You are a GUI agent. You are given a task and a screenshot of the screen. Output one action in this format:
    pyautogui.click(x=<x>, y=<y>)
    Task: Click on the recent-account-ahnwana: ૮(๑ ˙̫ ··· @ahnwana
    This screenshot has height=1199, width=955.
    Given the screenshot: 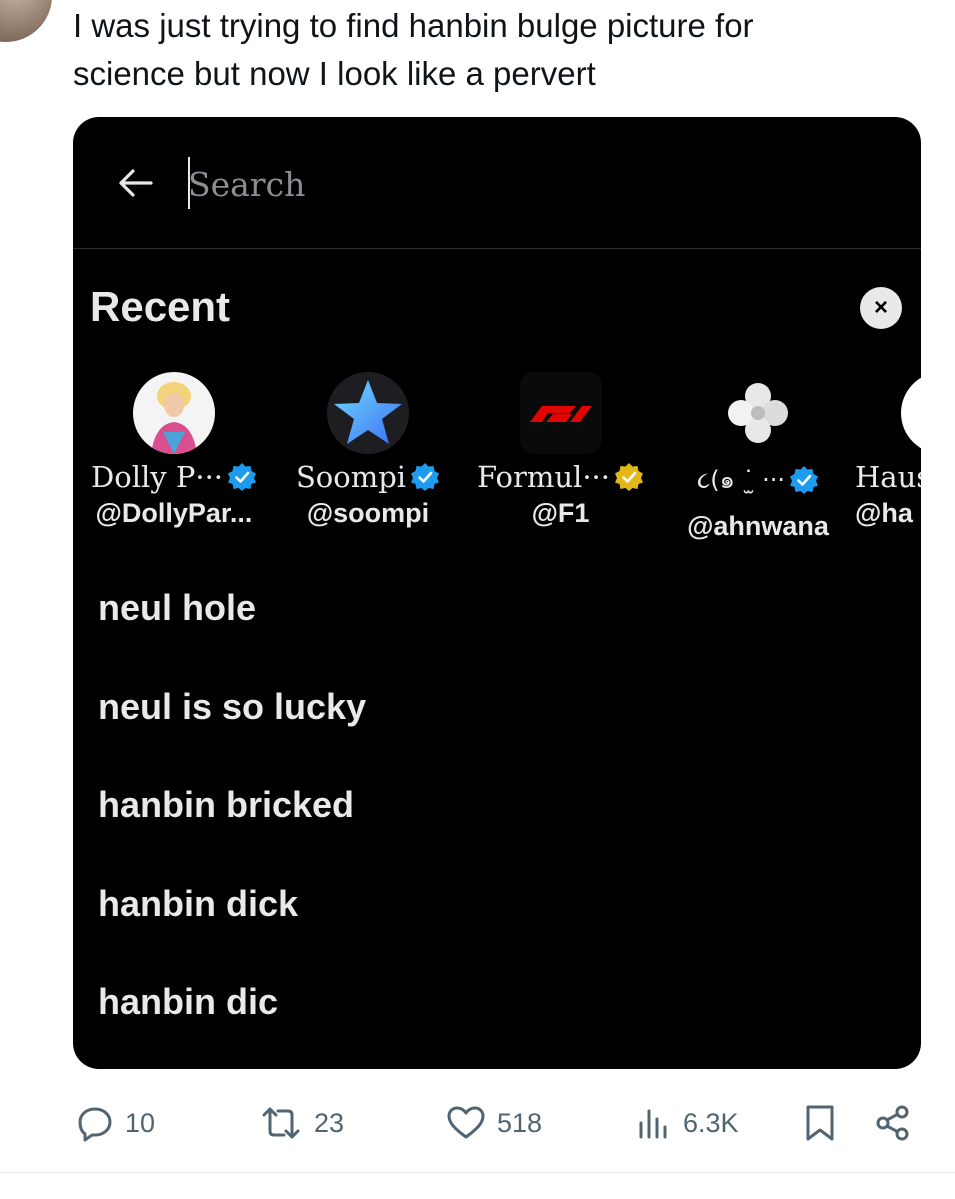 What is the action you would take?
    pyautogui.click(x=758, y=457)
    